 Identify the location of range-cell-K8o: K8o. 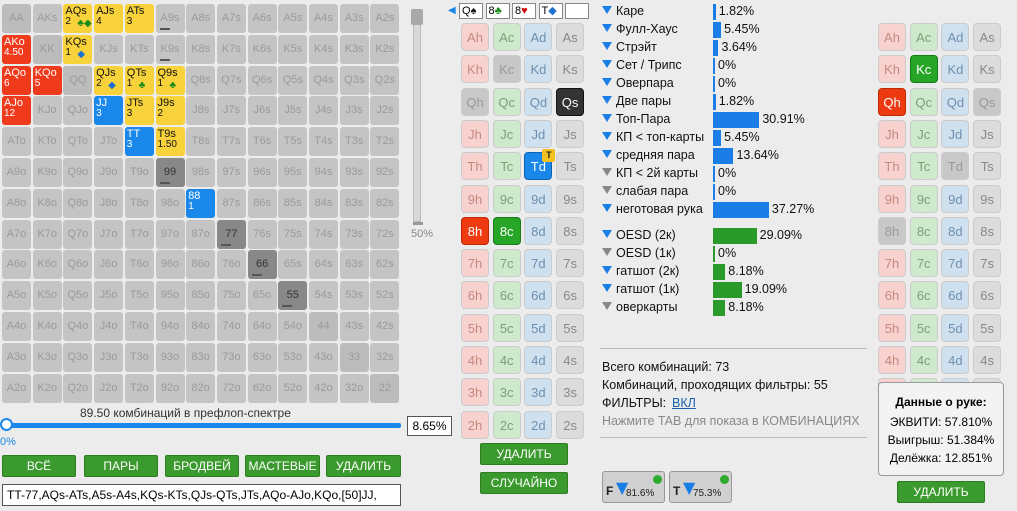
(47, 203).